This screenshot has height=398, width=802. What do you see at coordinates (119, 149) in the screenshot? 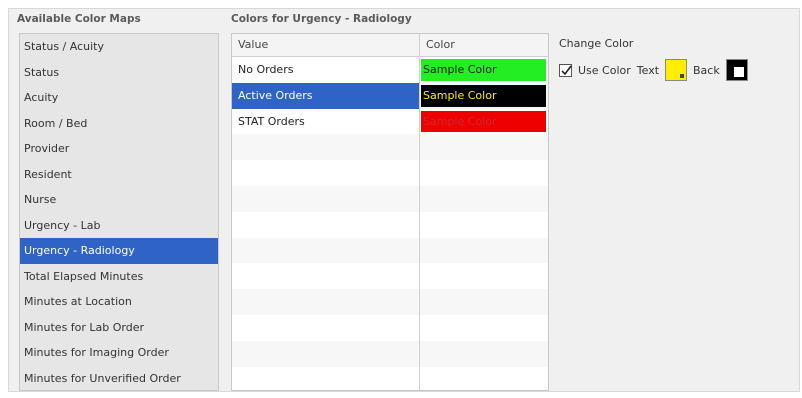
I see `color-map-item: Provider` at bounding box center [119, 149].